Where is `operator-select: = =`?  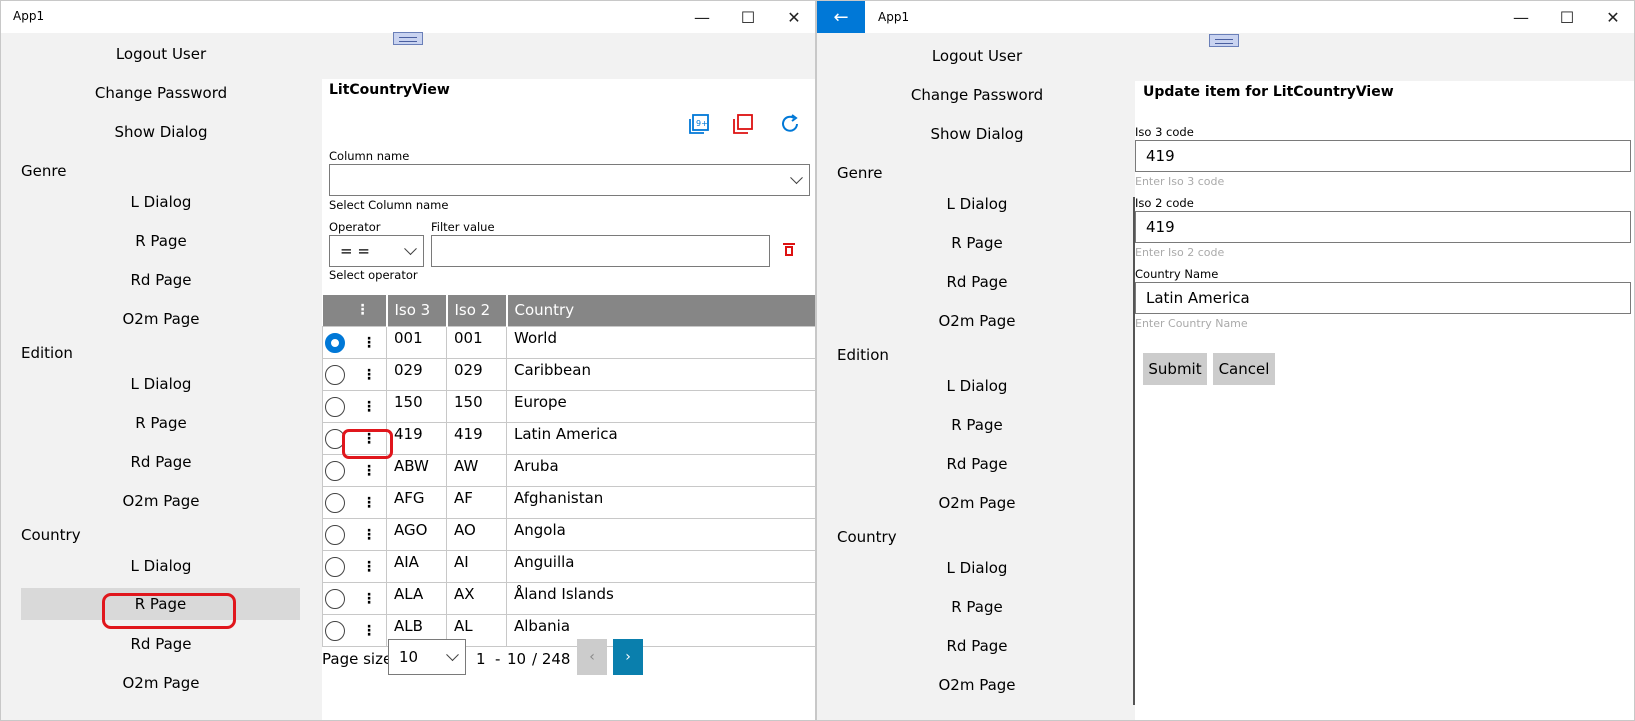 operator-select: = = is located at coordinates (376, 251).